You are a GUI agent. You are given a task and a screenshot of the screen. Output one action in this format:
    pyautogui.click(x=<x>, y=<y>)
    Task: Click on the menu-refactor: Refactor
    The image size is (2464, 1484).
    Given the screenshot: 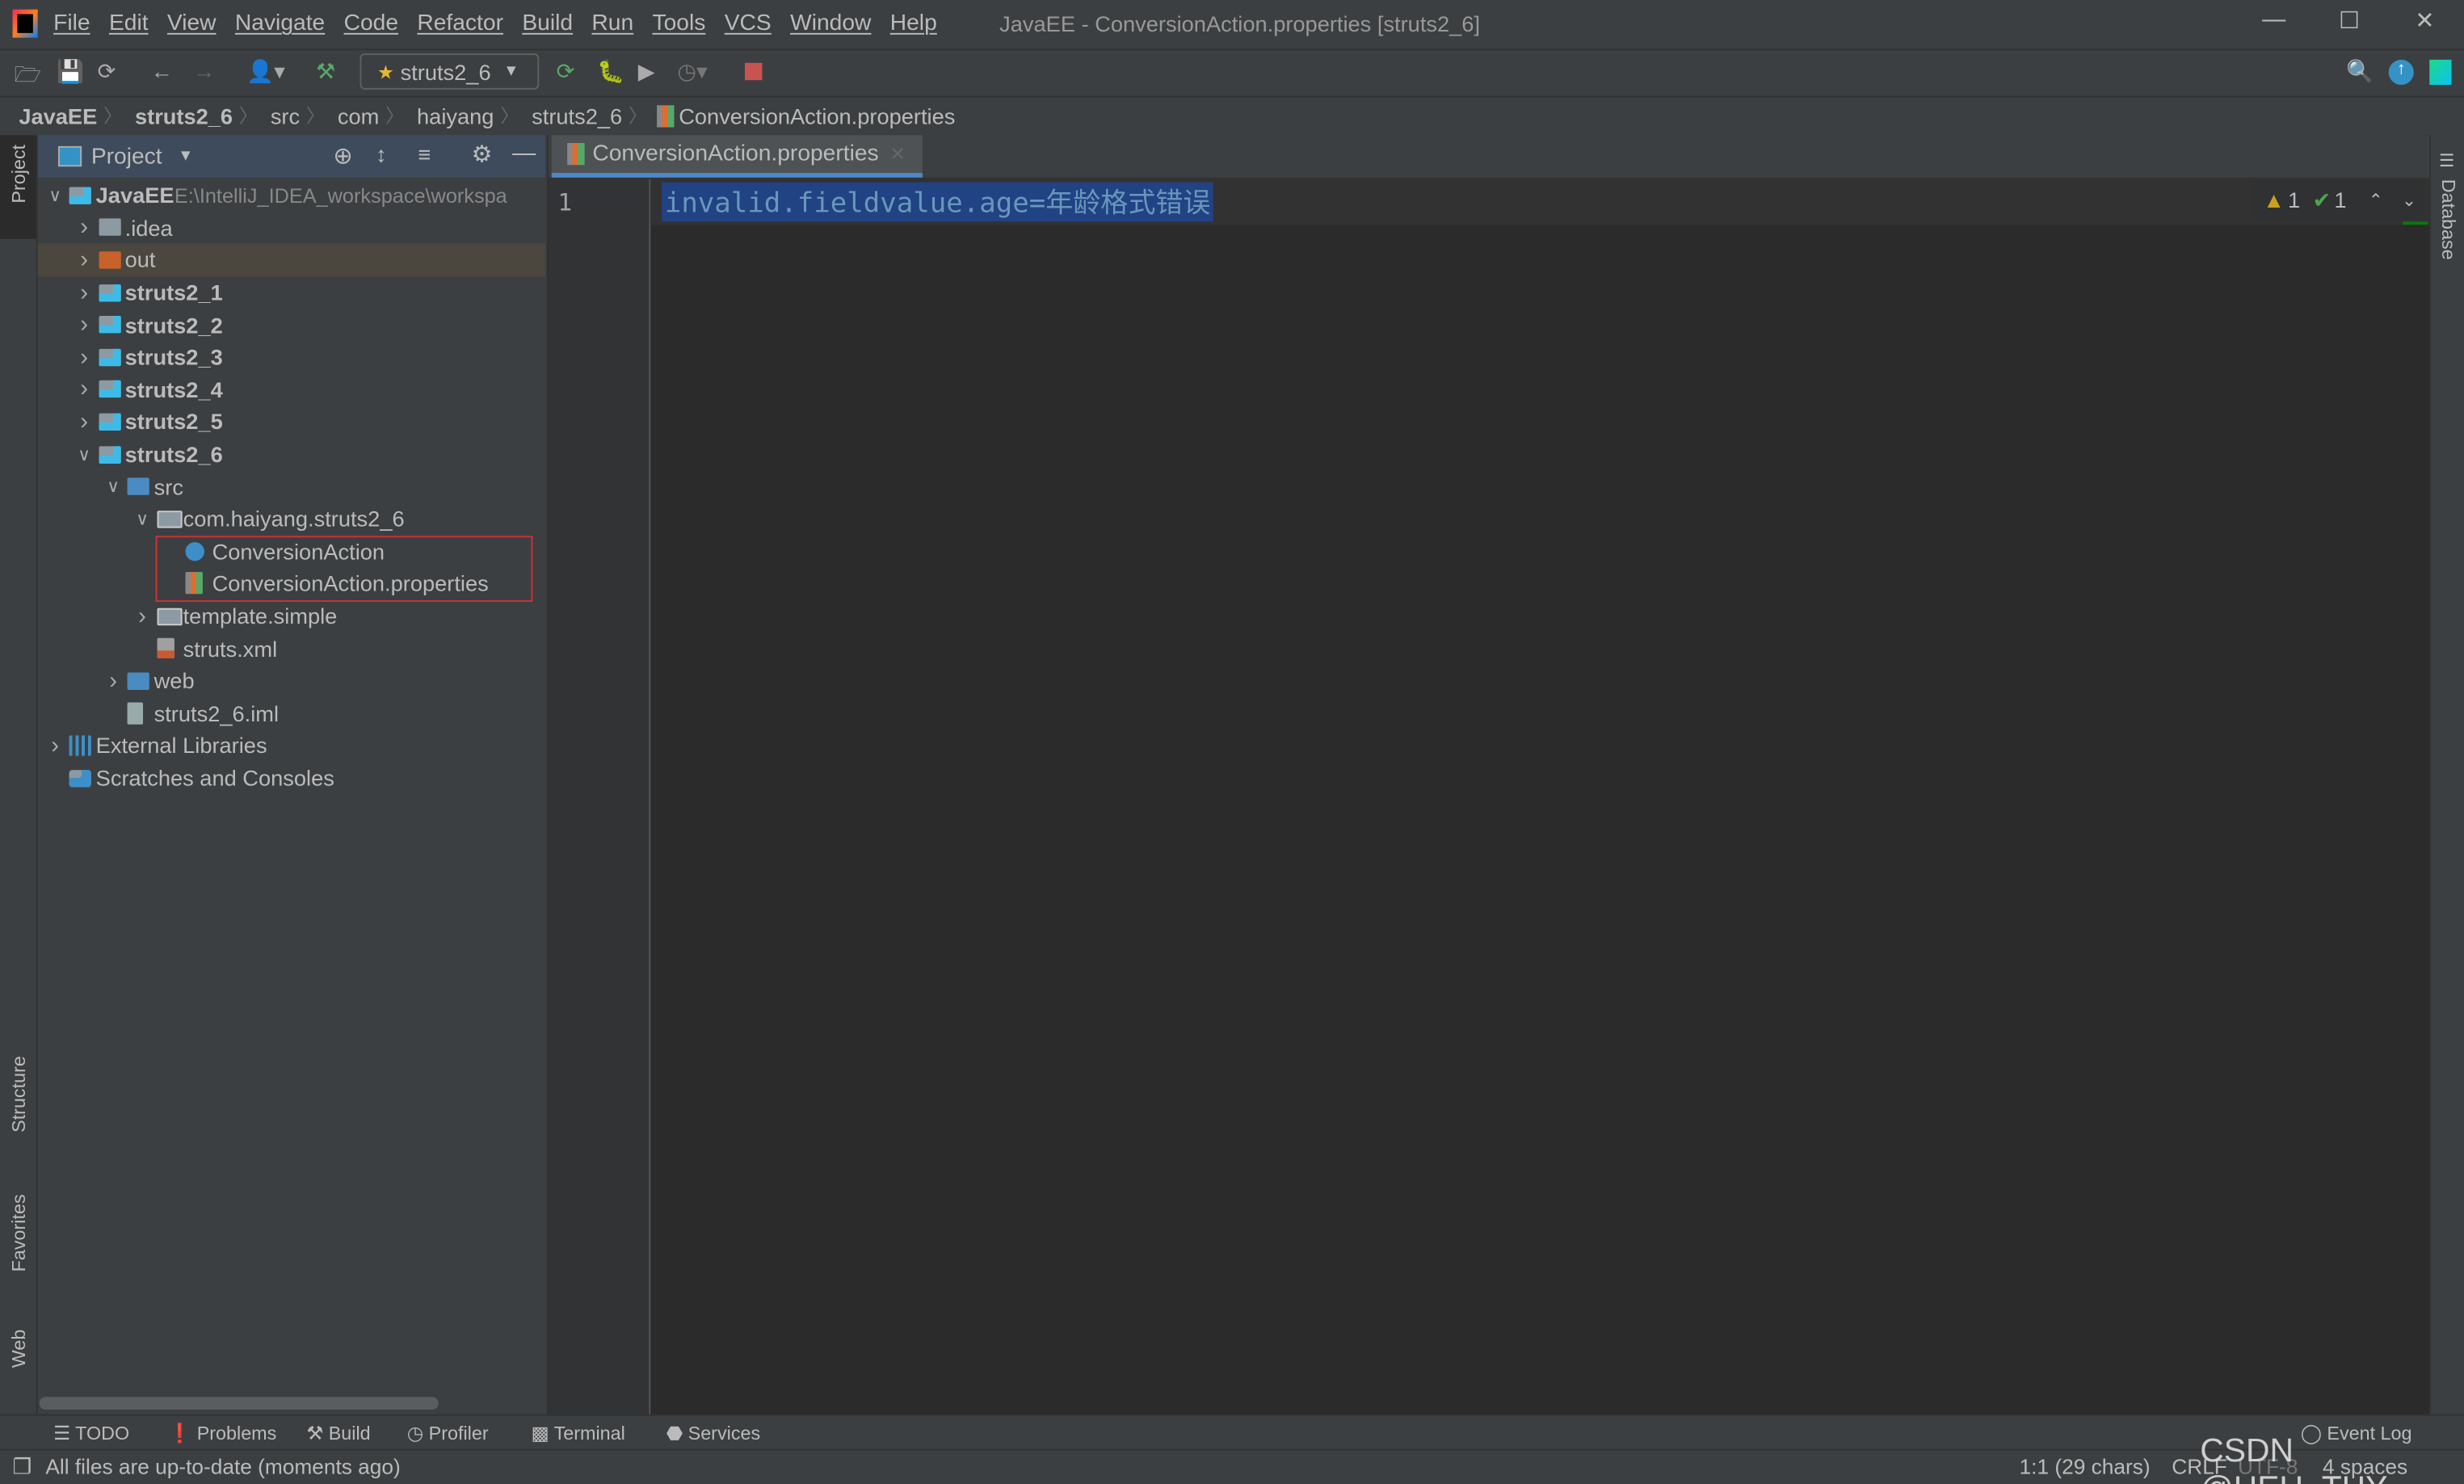 What is the action you would take?
    pyautogui.click(x=461, y=23)
    